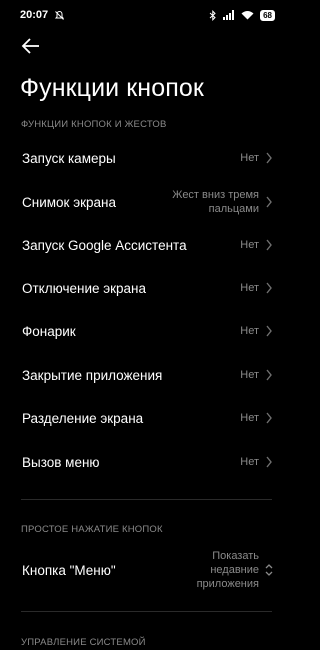 The image size is (320, 650). Describe the element at coordinates (267, 15) in the screenshot. I see `battery-indicator: 68` at that location.